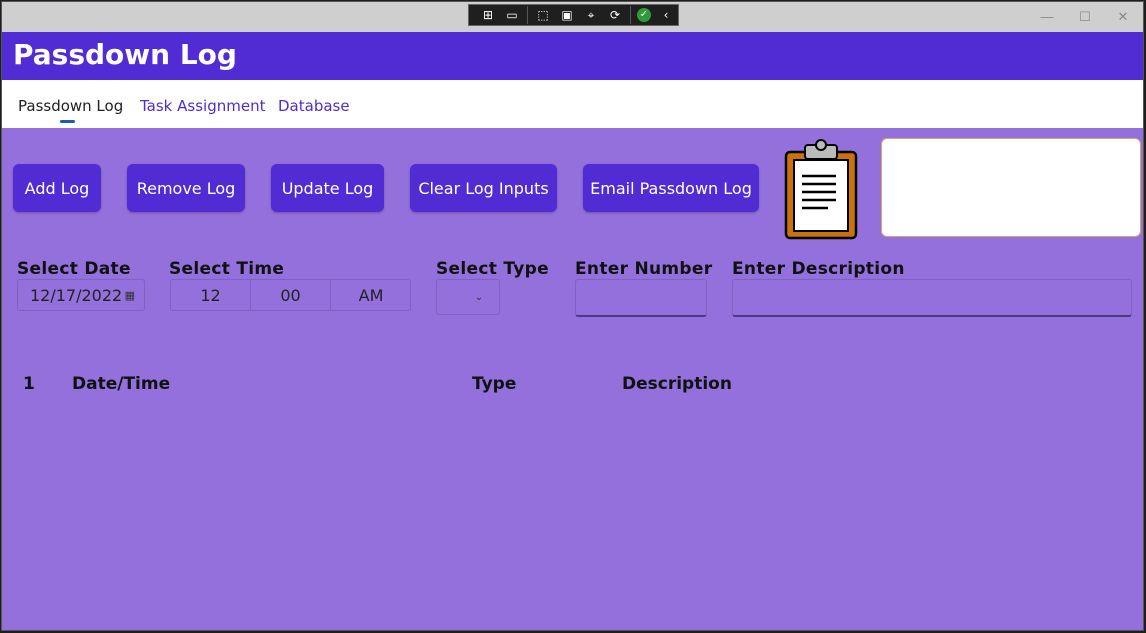 This screenshot has height=633, width=1146. What do you see at coordinates (591, 15) in the screenshot?
I see `track-focus-icon: ⌖` at bounding box center [591, 15].